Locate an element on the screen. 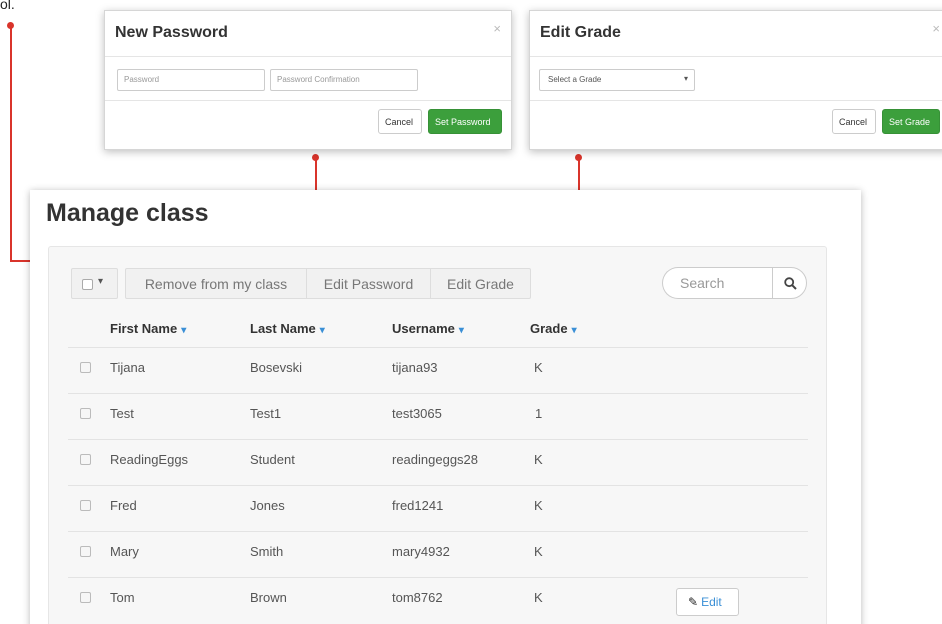 The height and width of the screenshot is (624, 942). callout-dot-password is located at coordinates (315, 157).